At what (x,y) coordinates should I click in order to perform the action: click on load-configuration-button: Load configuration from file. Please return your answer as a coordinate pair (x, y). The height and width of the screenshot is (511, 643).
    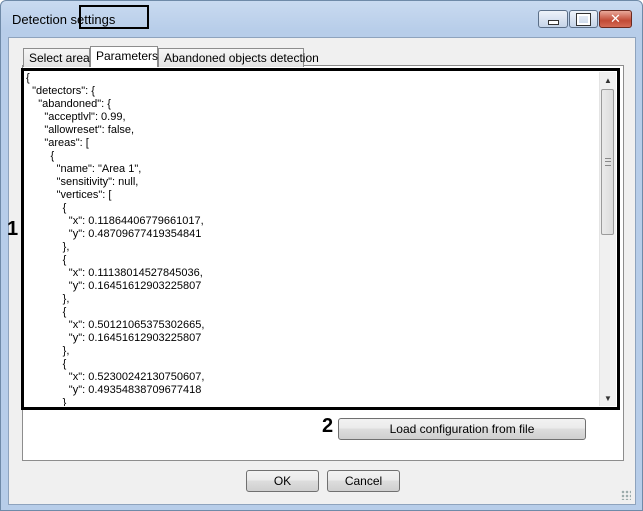
    Looking at the image, I should click on (462, 429).